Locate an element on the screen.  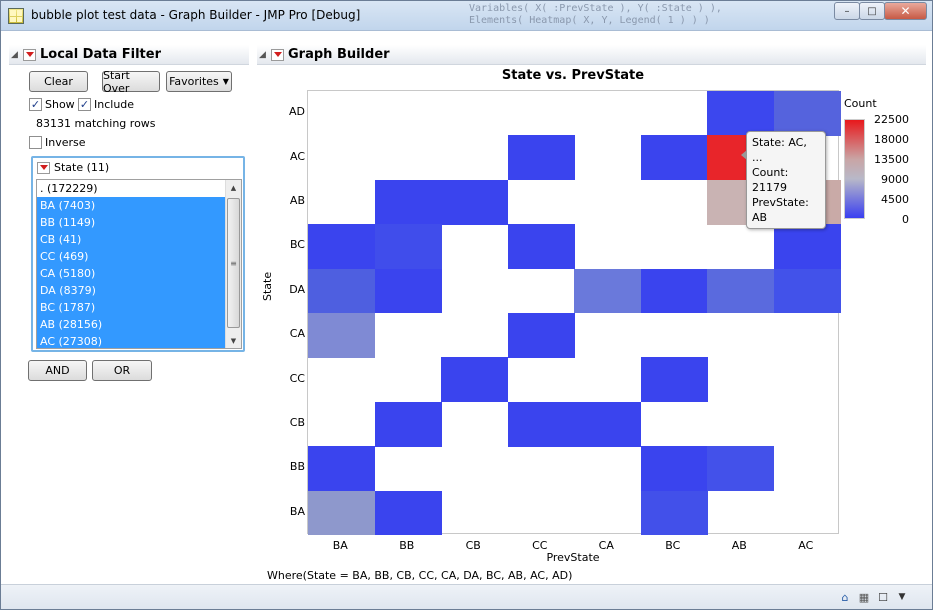
heatmap-cell-AB-BB is located at coordinates (408, 202).